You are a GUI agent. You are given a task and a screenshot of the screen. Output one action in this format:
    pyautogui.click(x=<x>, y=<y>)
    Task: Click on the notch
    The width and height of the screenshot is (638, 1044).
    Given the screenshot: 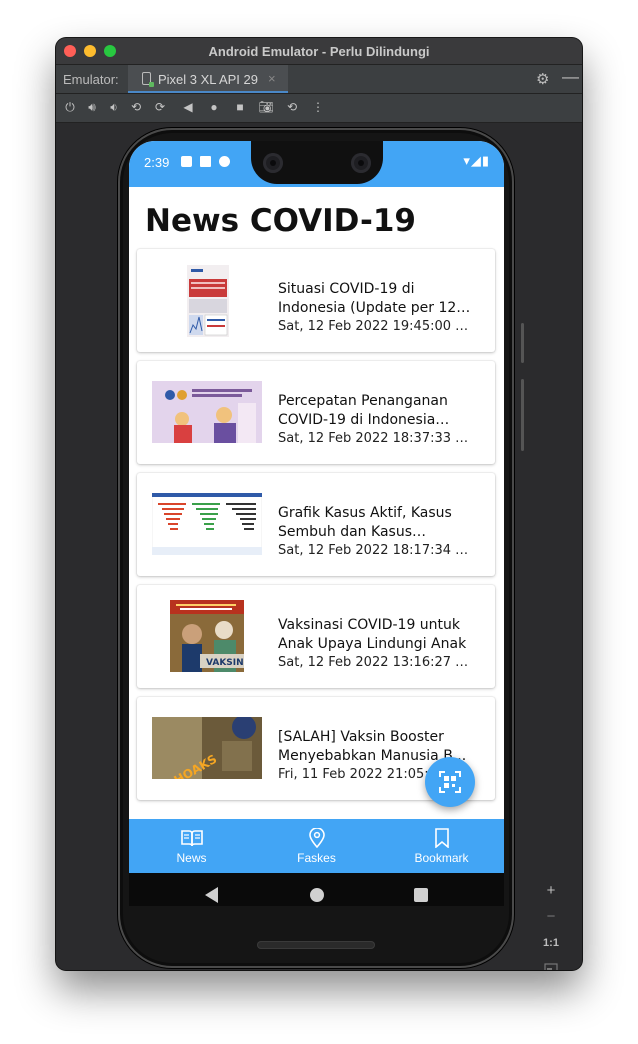 What is the action you would take?
    pyautogui.click(x=317, y=162)
    